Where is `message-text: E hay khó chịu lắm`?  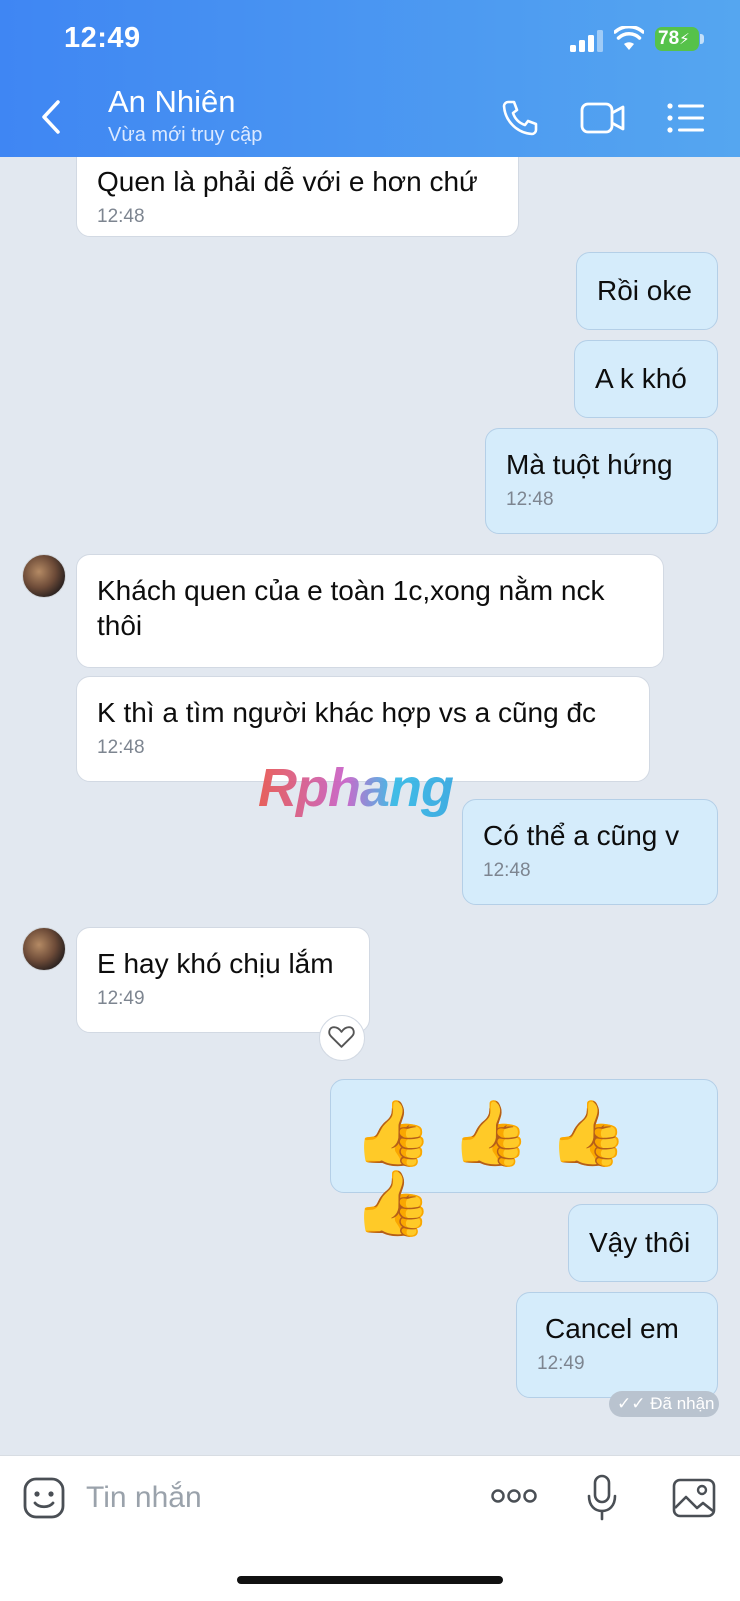
message-text: E hay khó chịu lắm is located at coordinates (215, 963).